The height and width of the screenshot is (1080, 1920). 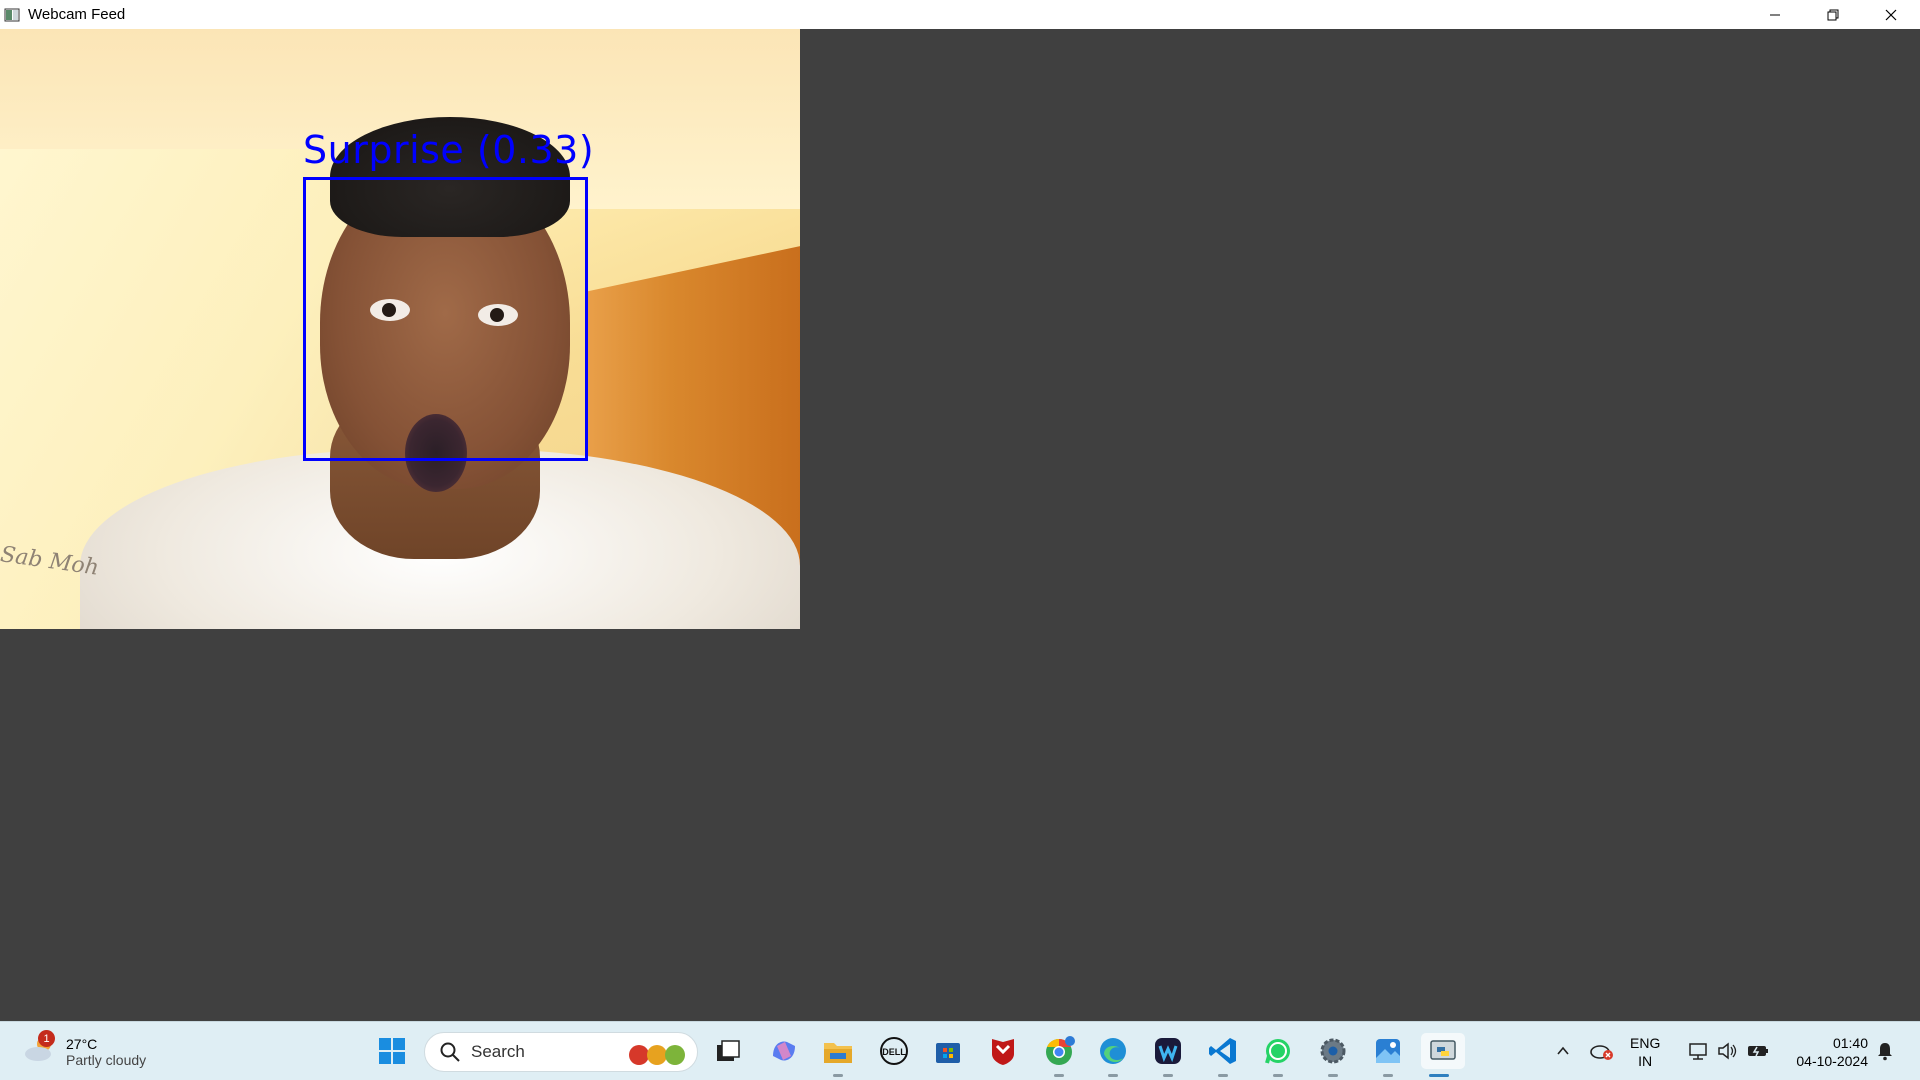 What do you see at coordinates (1832, 1061) in the screenshot?
I see `clock-date: 04-10-2024` at bounding box center [1832, 1061].